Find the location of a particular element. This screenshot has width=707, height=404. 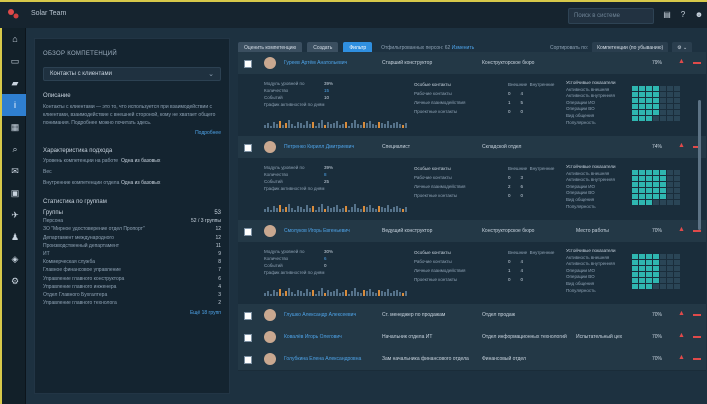

events-value: 10 is located at coordinates (327, 97).